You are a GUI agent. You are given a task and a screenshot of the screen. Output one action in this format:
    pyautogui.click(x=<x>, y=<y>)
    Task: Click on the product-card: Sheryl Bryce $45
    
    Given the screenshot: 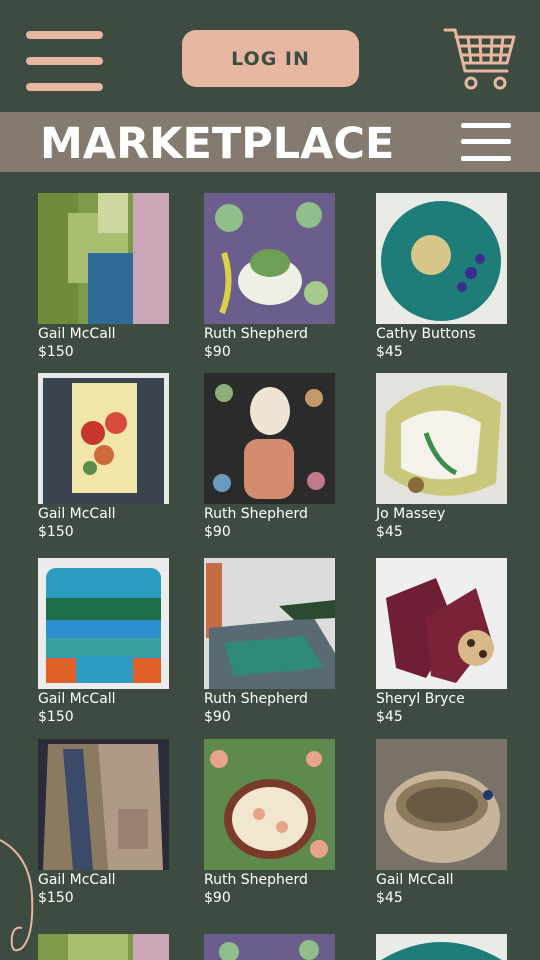 What is the action you would take?
    pyautogui.click(x=446, y=642)
    